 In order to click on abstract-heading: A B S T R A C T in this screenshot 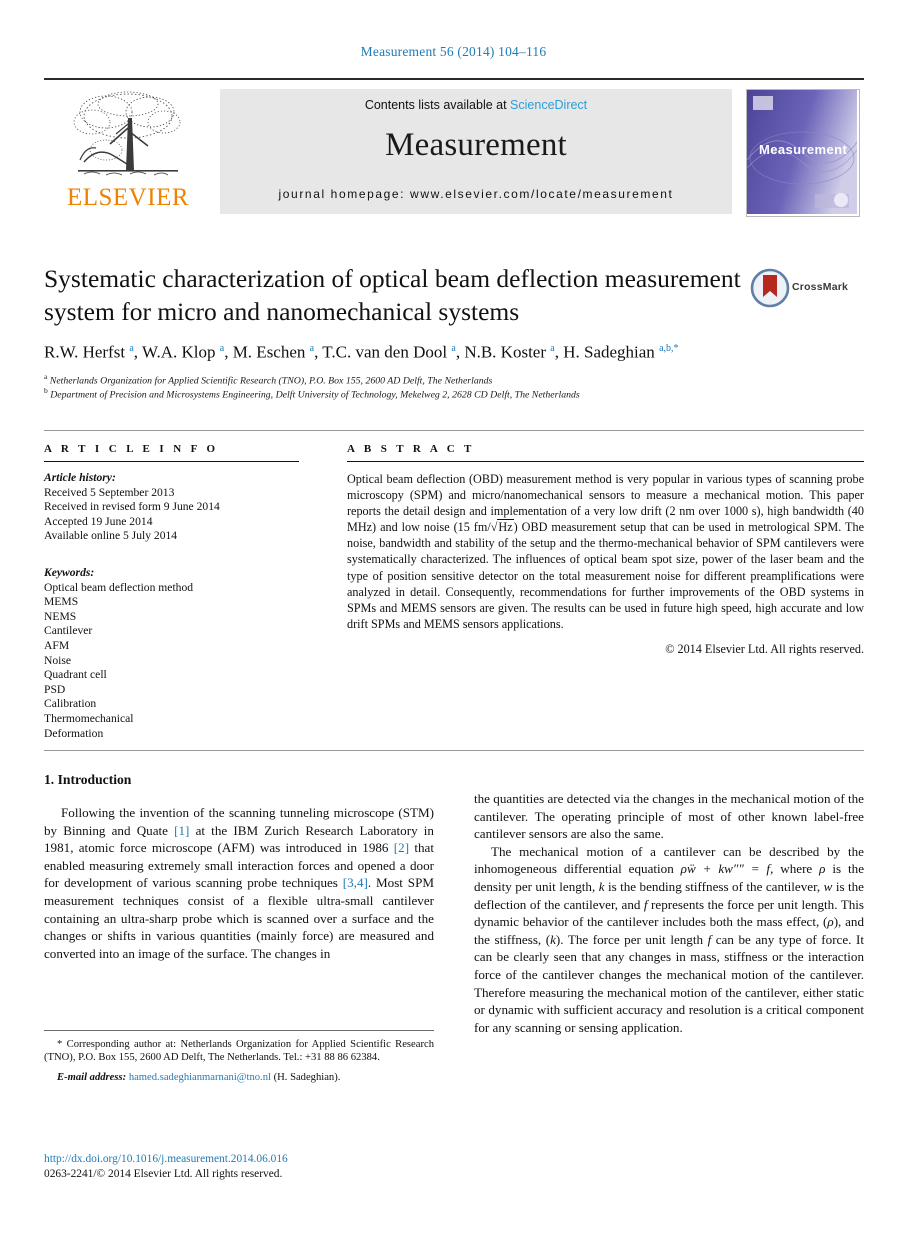, I will do `click(411, 449)`.